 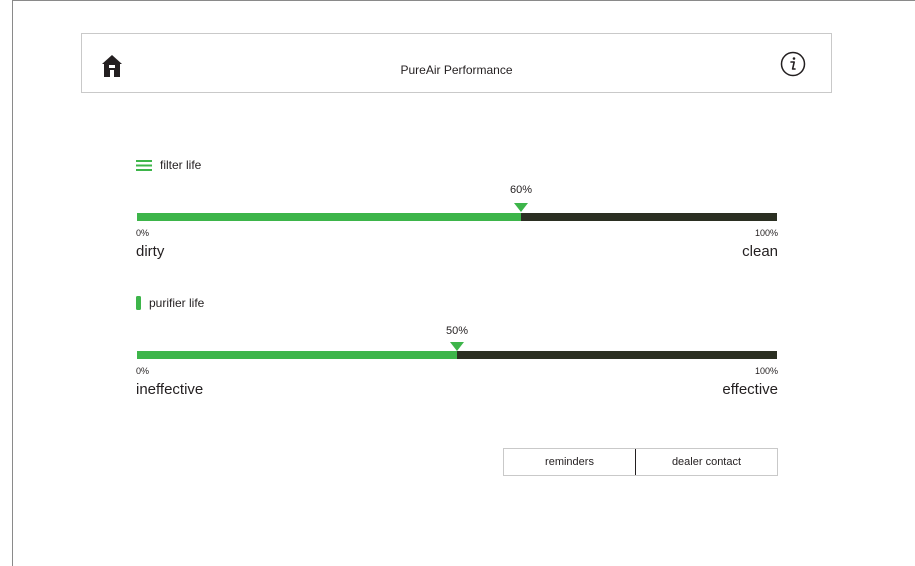 What do you see at coordinates (766, 371) in the screenshot?
I see `purifier-life-max-tick: 100%` at bounding box center [766, 371].